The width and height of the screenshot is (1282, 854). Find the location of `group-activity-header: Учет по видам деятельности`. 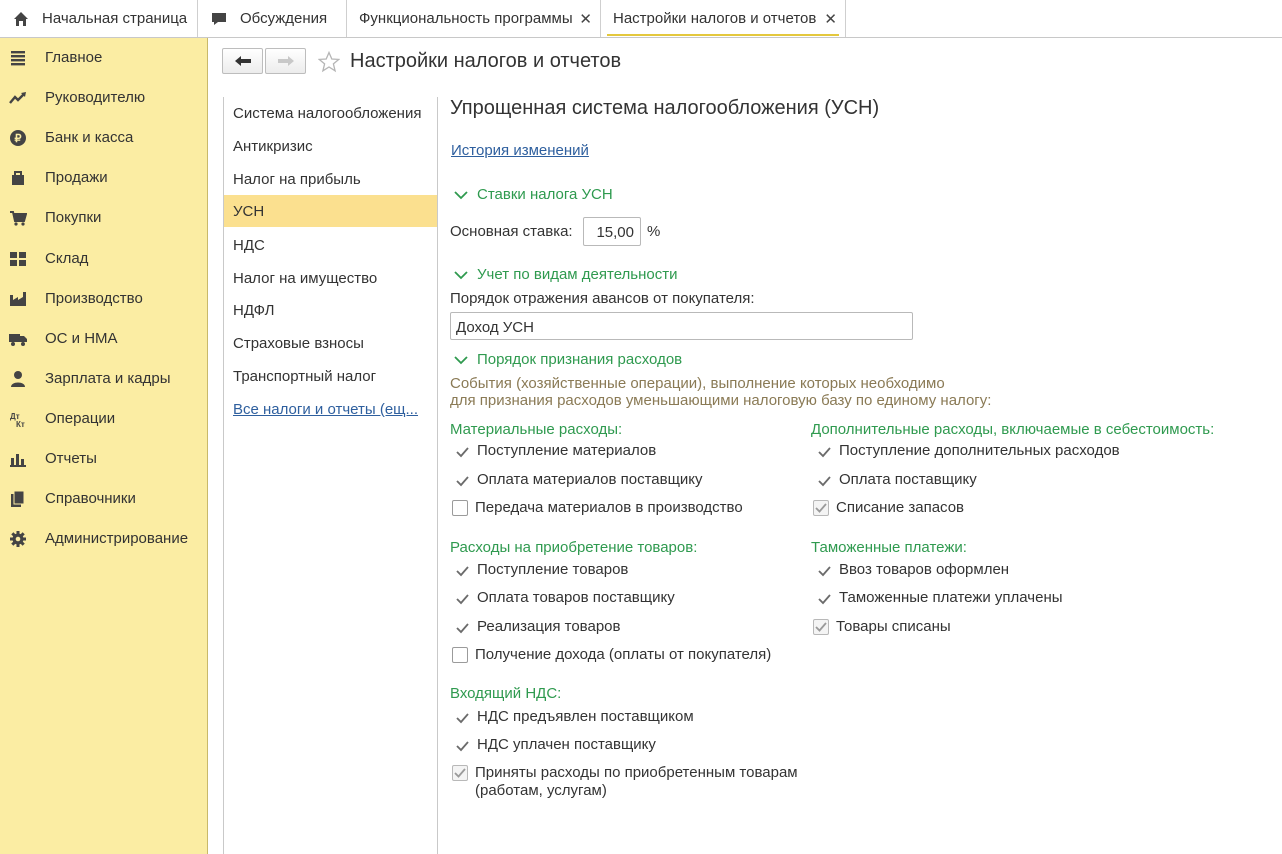

group-activity-header: Учет по видам деятельности is located at coordinates (566, 274).